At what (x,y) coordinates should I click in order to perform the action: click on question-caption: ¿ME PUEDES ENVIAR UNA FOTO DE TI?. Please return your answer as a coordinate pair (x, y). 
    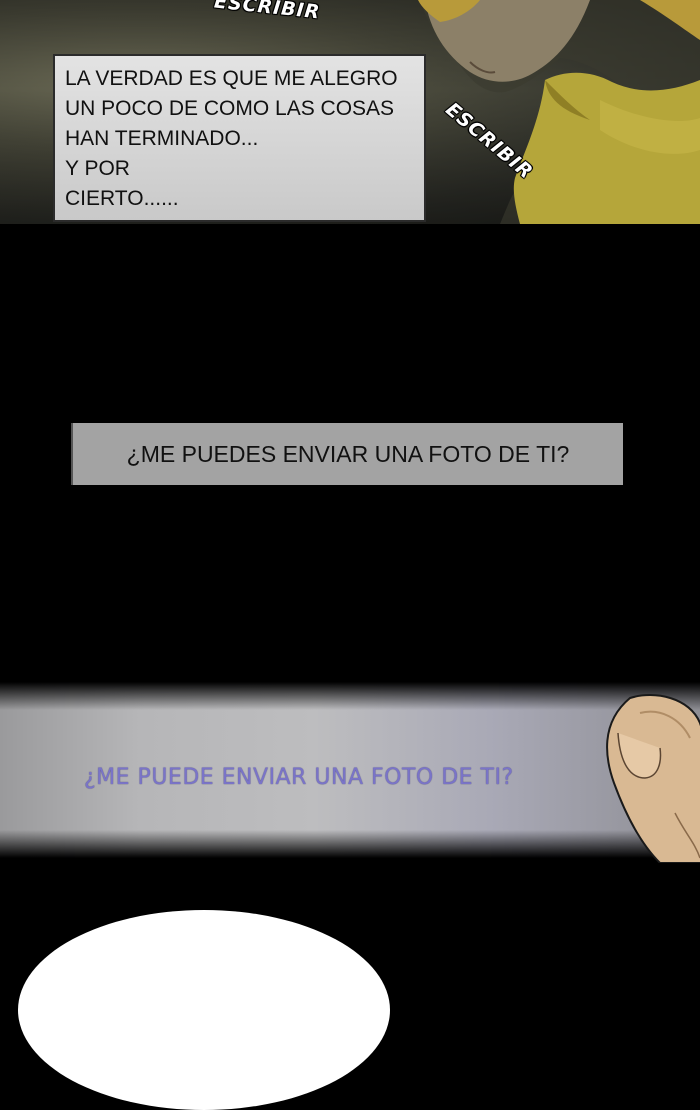
    Looking at the image, I should click on (347, 454).